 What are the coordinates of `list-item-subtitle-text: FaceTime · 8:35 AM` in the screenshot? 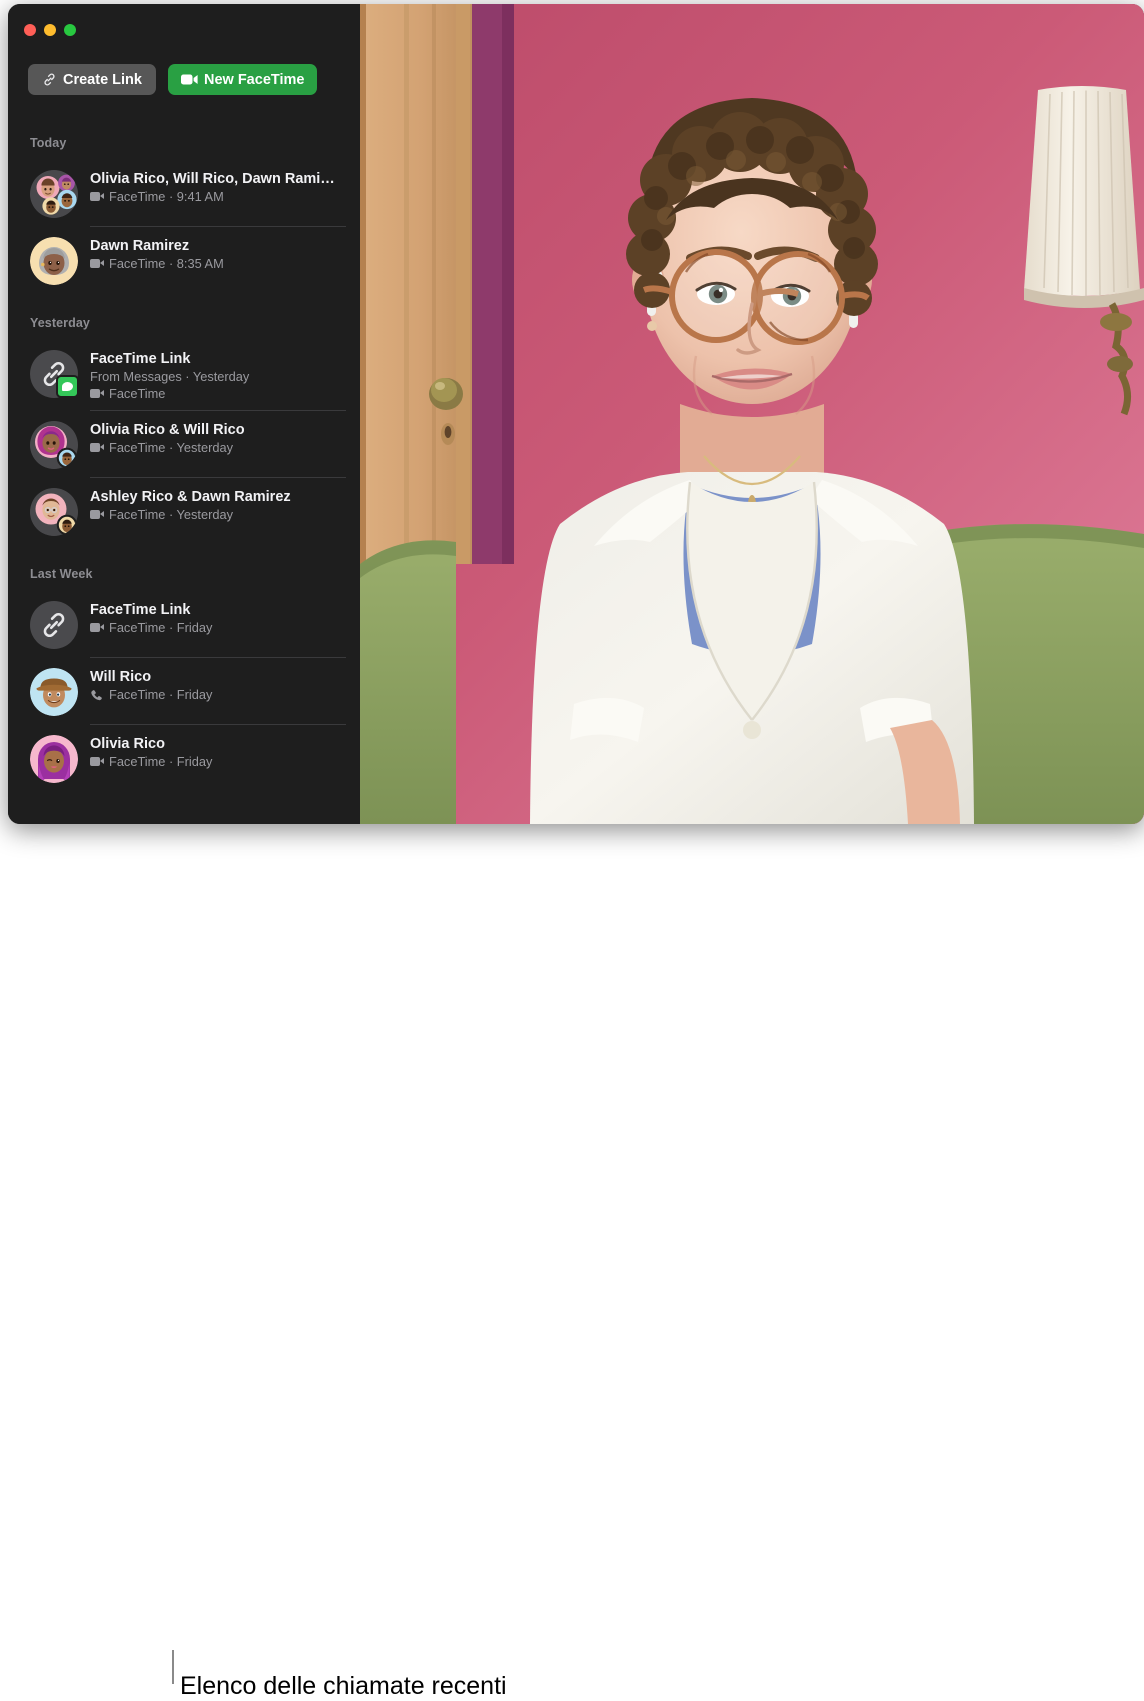 It's located at (166, 263).